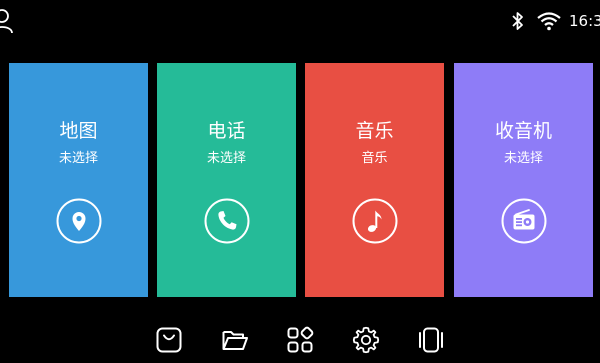 The image size is (600, 363). Describe the element at coordinates (517, 21) in the screenshot. I see `bluetooth-icon` at that location.